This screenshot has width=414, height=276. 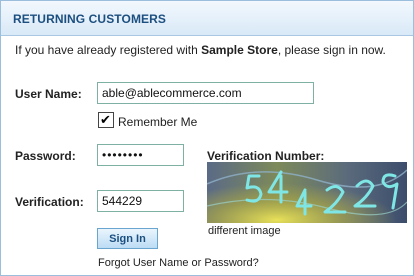 What do you see at coordinates (266, 156) in the screenshot?
I see `verification-number-label: Verification Number:` at bounding box center [266, 156].